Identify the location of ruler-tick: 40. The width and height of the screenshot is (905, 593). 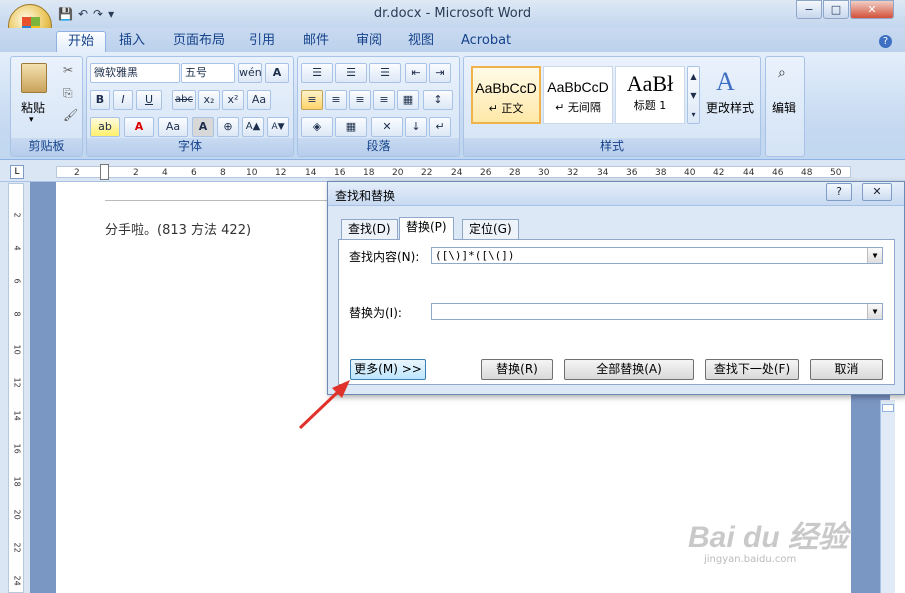
(690, 173).